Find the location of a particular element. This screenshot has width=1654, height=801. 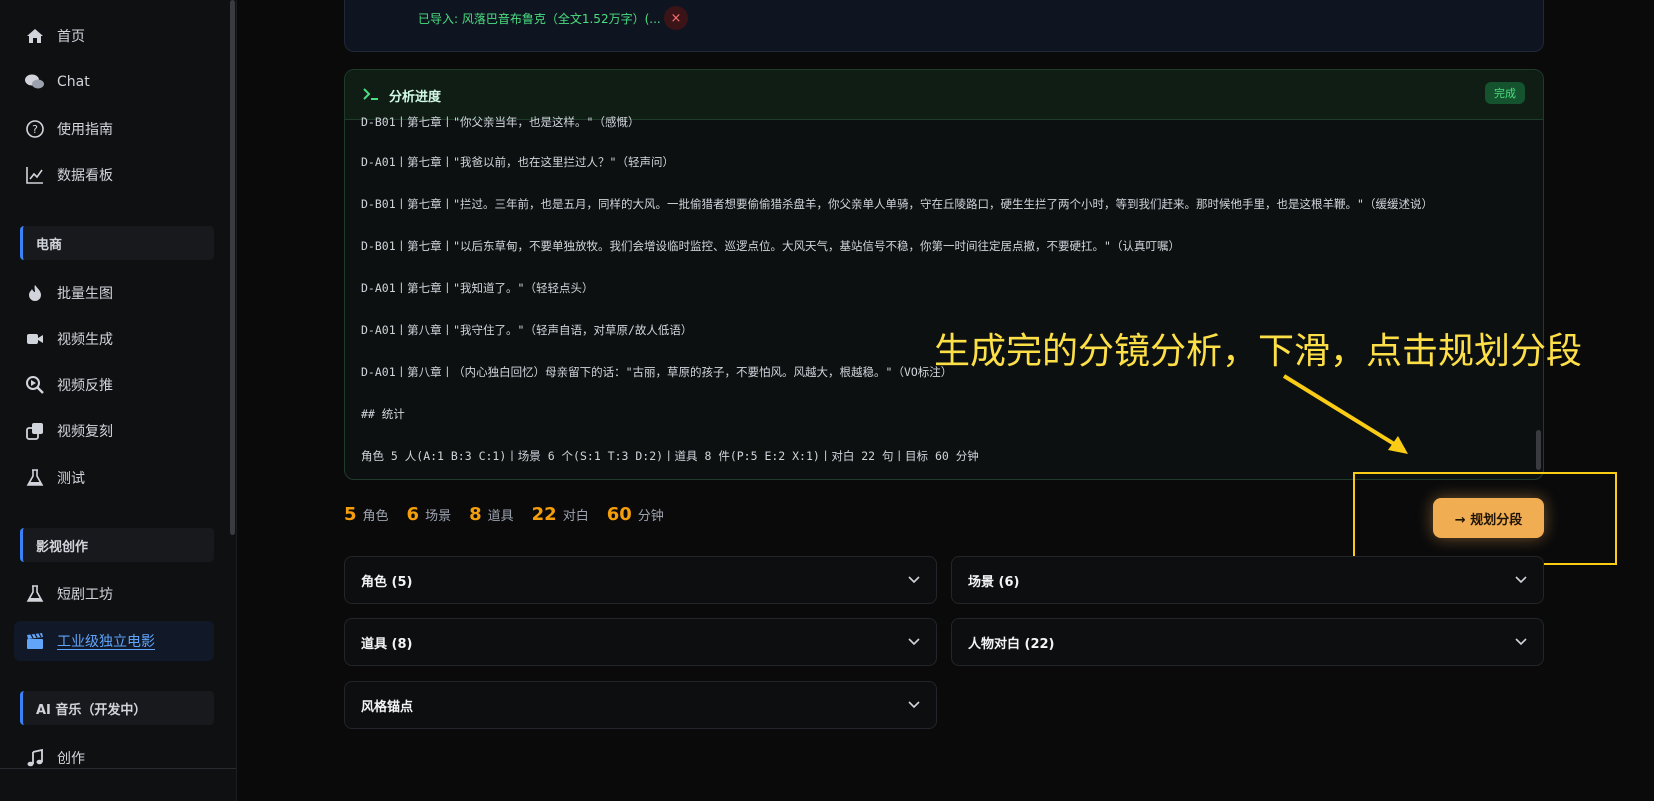

annotation-highlight-box is located at coordinates (1485, 518).